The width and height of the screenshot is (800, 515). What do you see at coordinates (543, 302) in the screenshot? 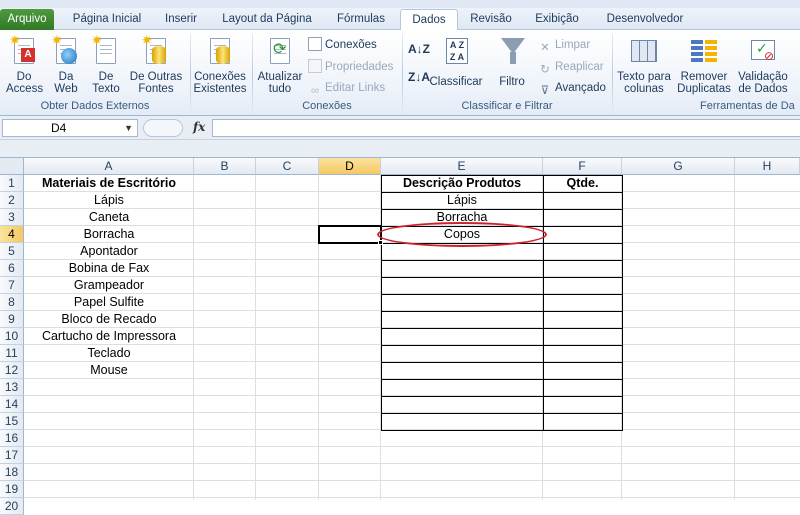
I see `table-column-divider` at bounding box center [543, 302].